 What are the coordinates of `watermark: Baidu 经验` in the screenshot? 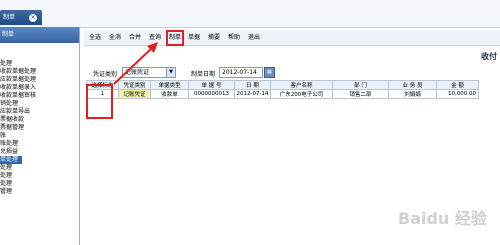 It's located at (442, 218).